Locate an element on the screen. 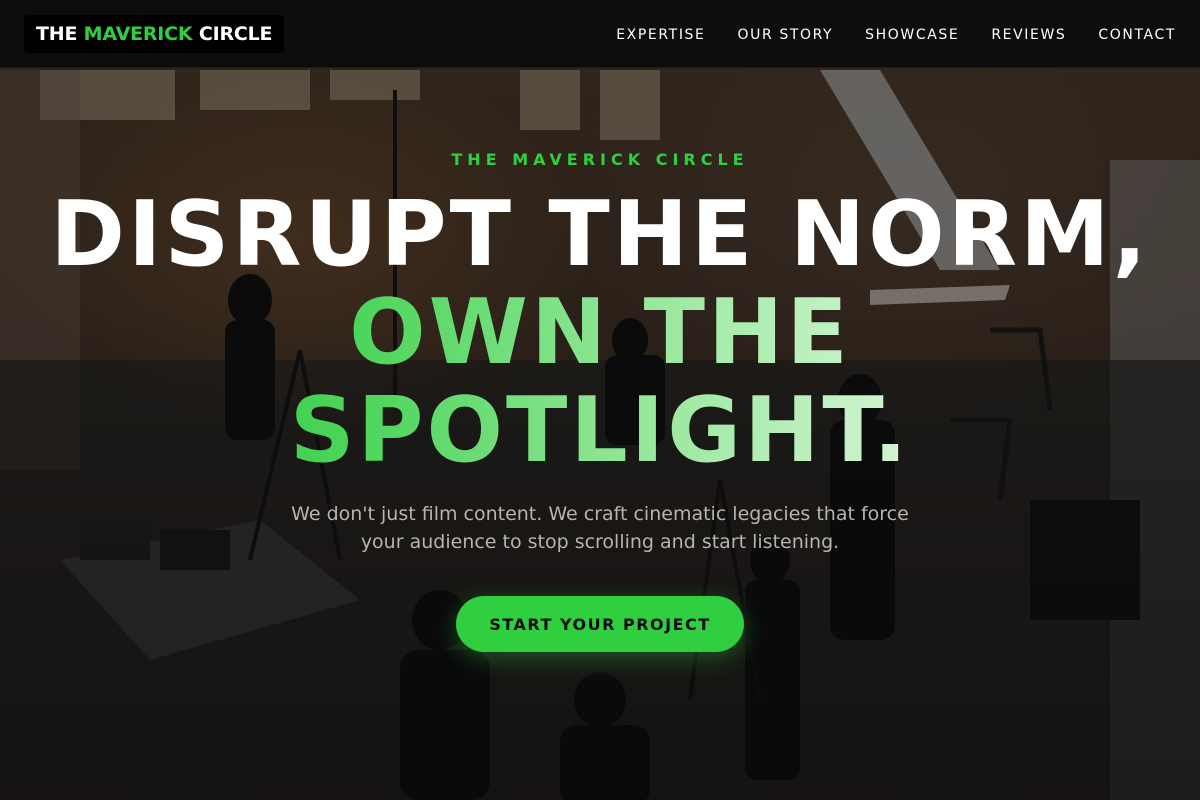  headline-line-2: OWN THE is located at coordinates (600, 333).